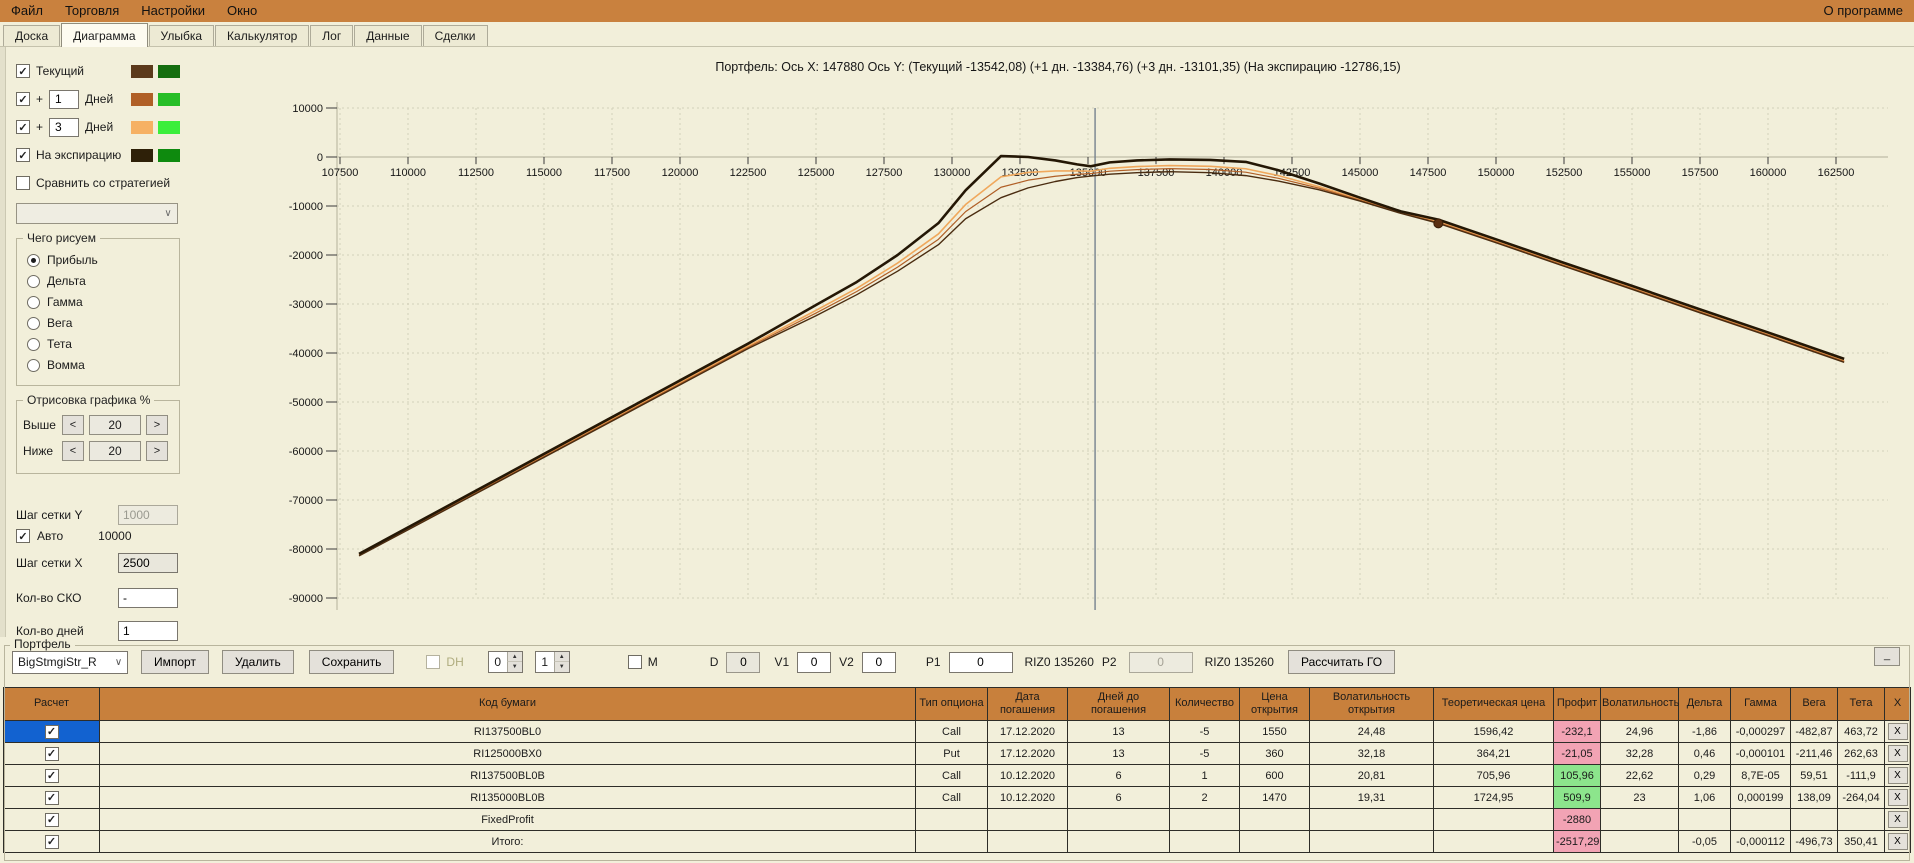 Image resolution: width=1914 pixels, height=863 pixels. Describe the element at coordinates (257, 662) in the screenshot. I see `delete-button: Удалить` at that location.